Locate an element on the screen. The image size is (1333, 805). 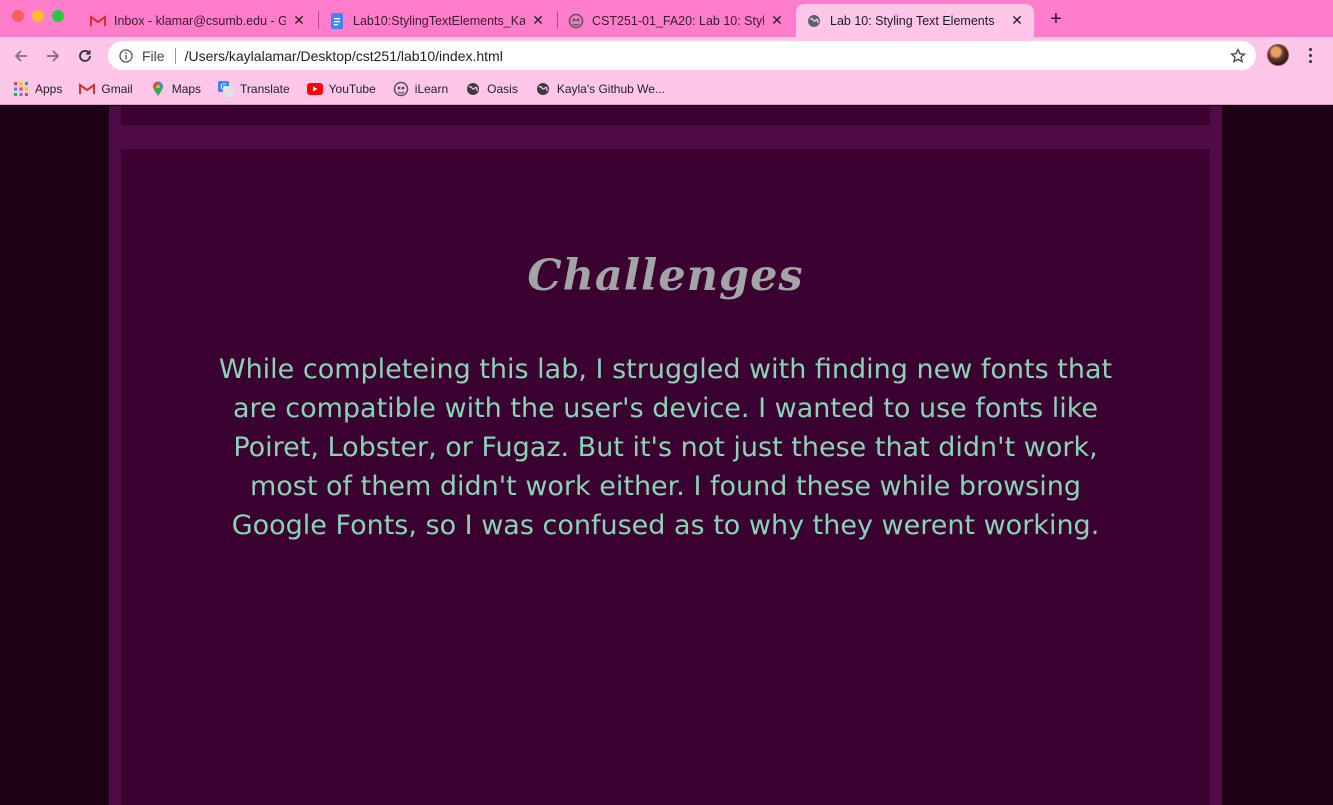
browser-menu-button is located at coordinates (1310, 55).